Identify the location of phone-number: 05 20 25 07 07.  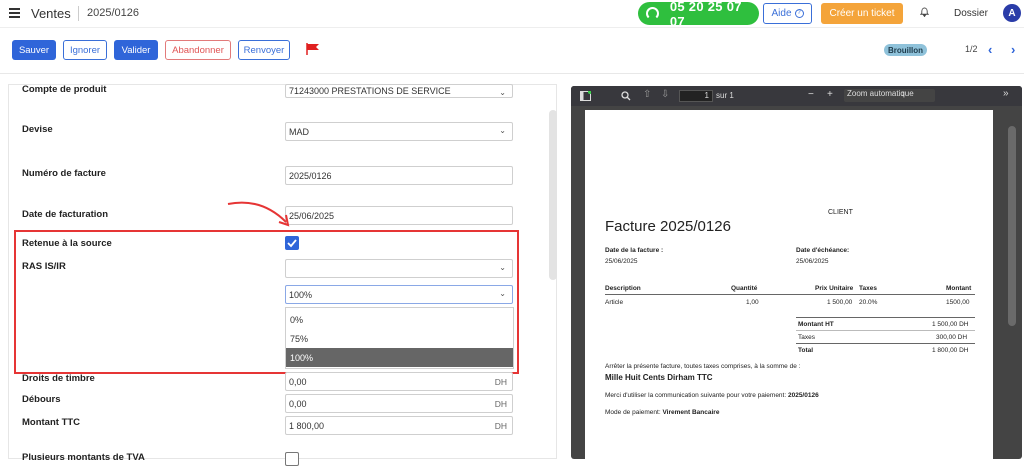
(705, 14).